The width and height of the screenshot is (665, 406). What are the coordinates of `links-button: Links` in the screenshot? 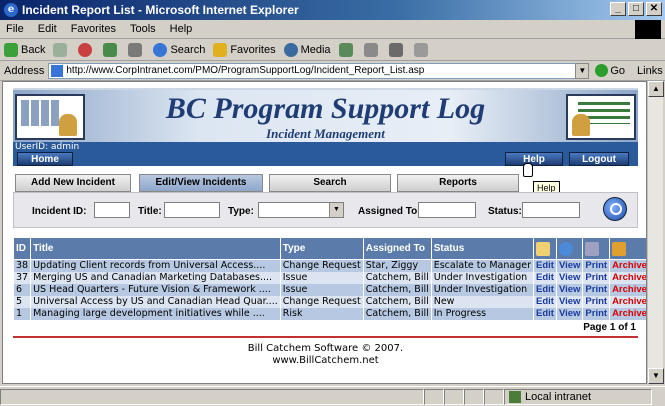 It's located at (650, 71).